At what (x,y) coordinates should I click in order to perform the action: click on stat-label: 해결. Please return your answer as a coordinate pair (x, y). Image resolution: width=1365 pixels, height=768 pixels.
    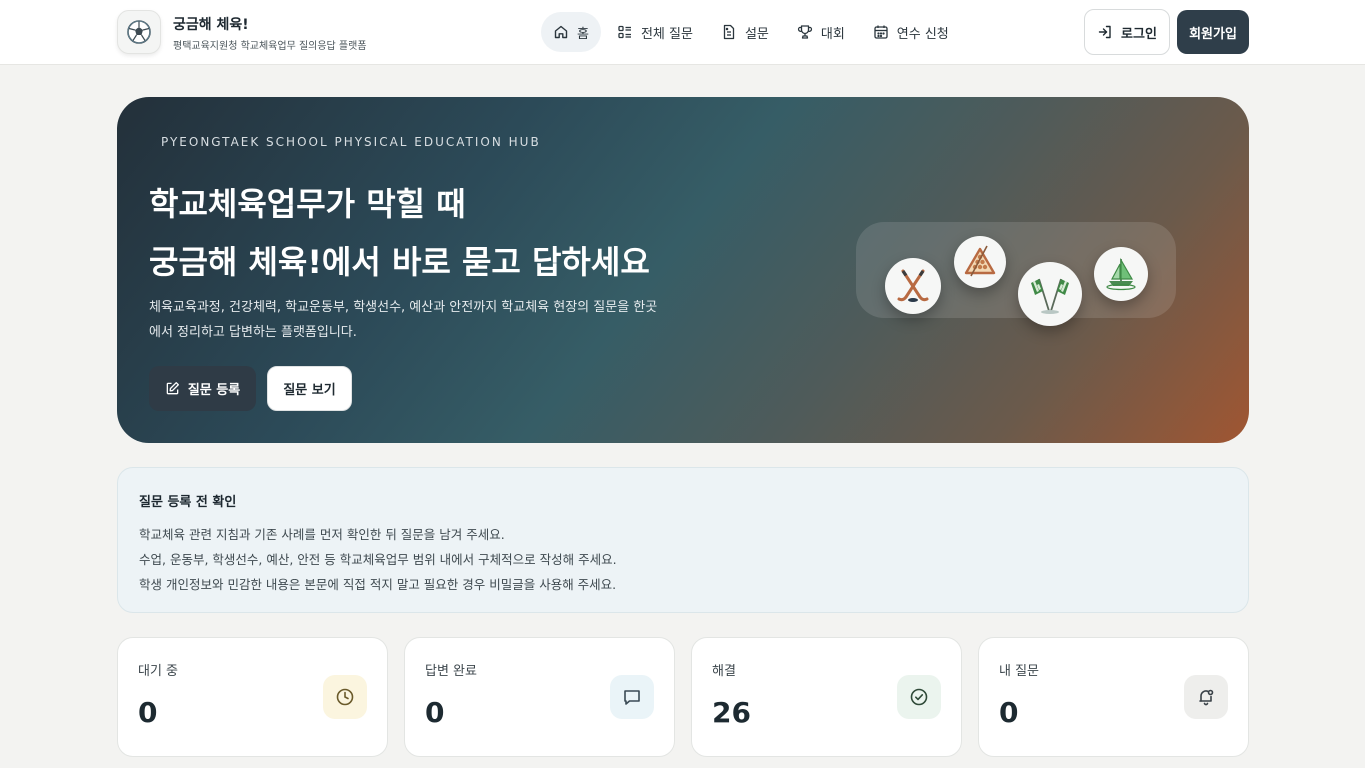
    Looking at the image, I should click on (724, 671).